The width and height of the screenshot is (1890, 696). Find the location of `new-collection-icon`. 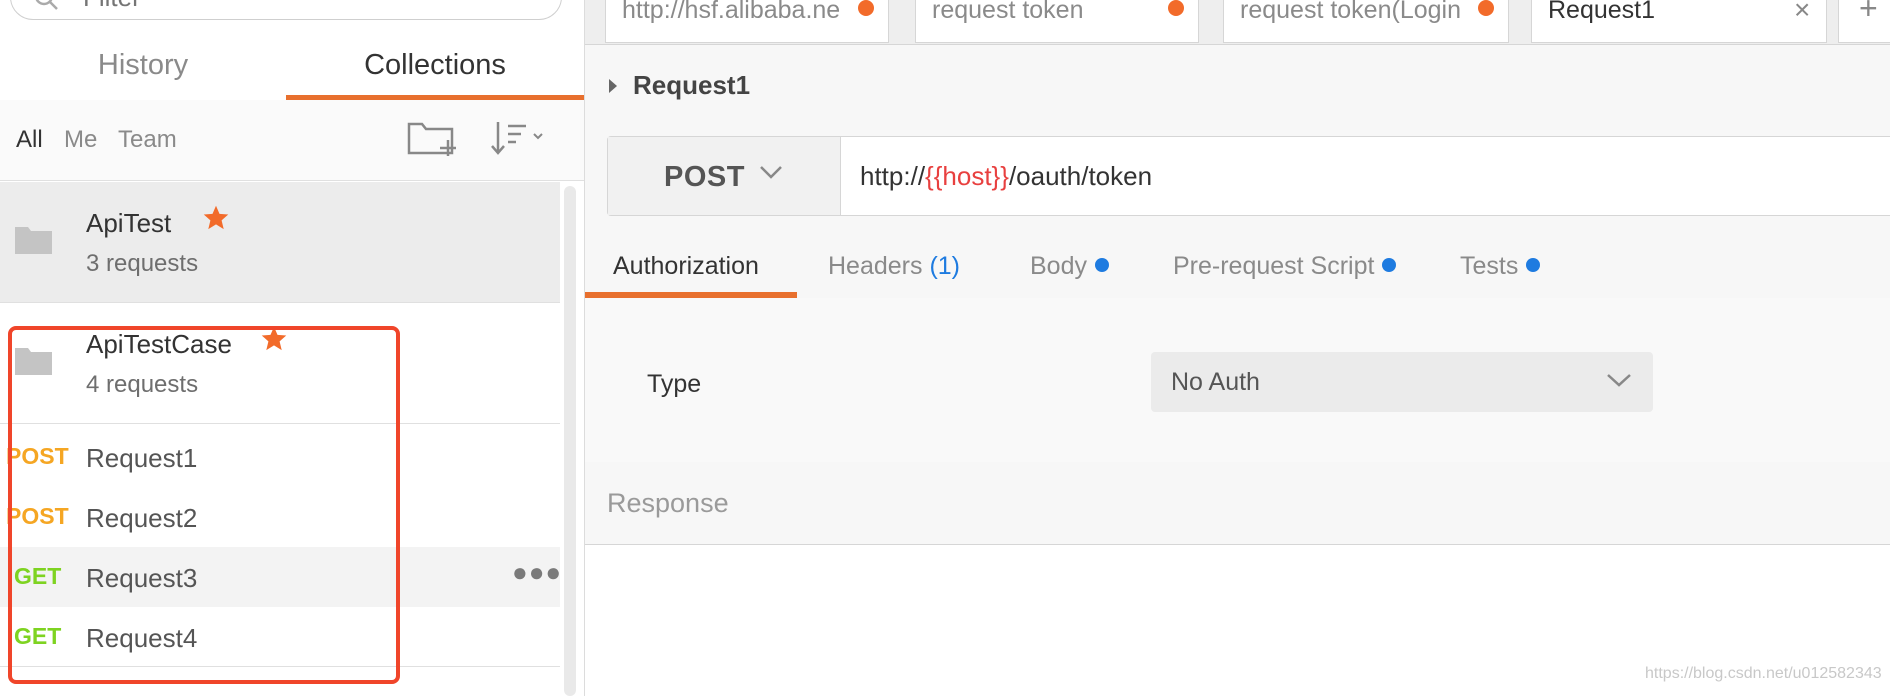

new-collection-icon is located at coordinates (433, 140).